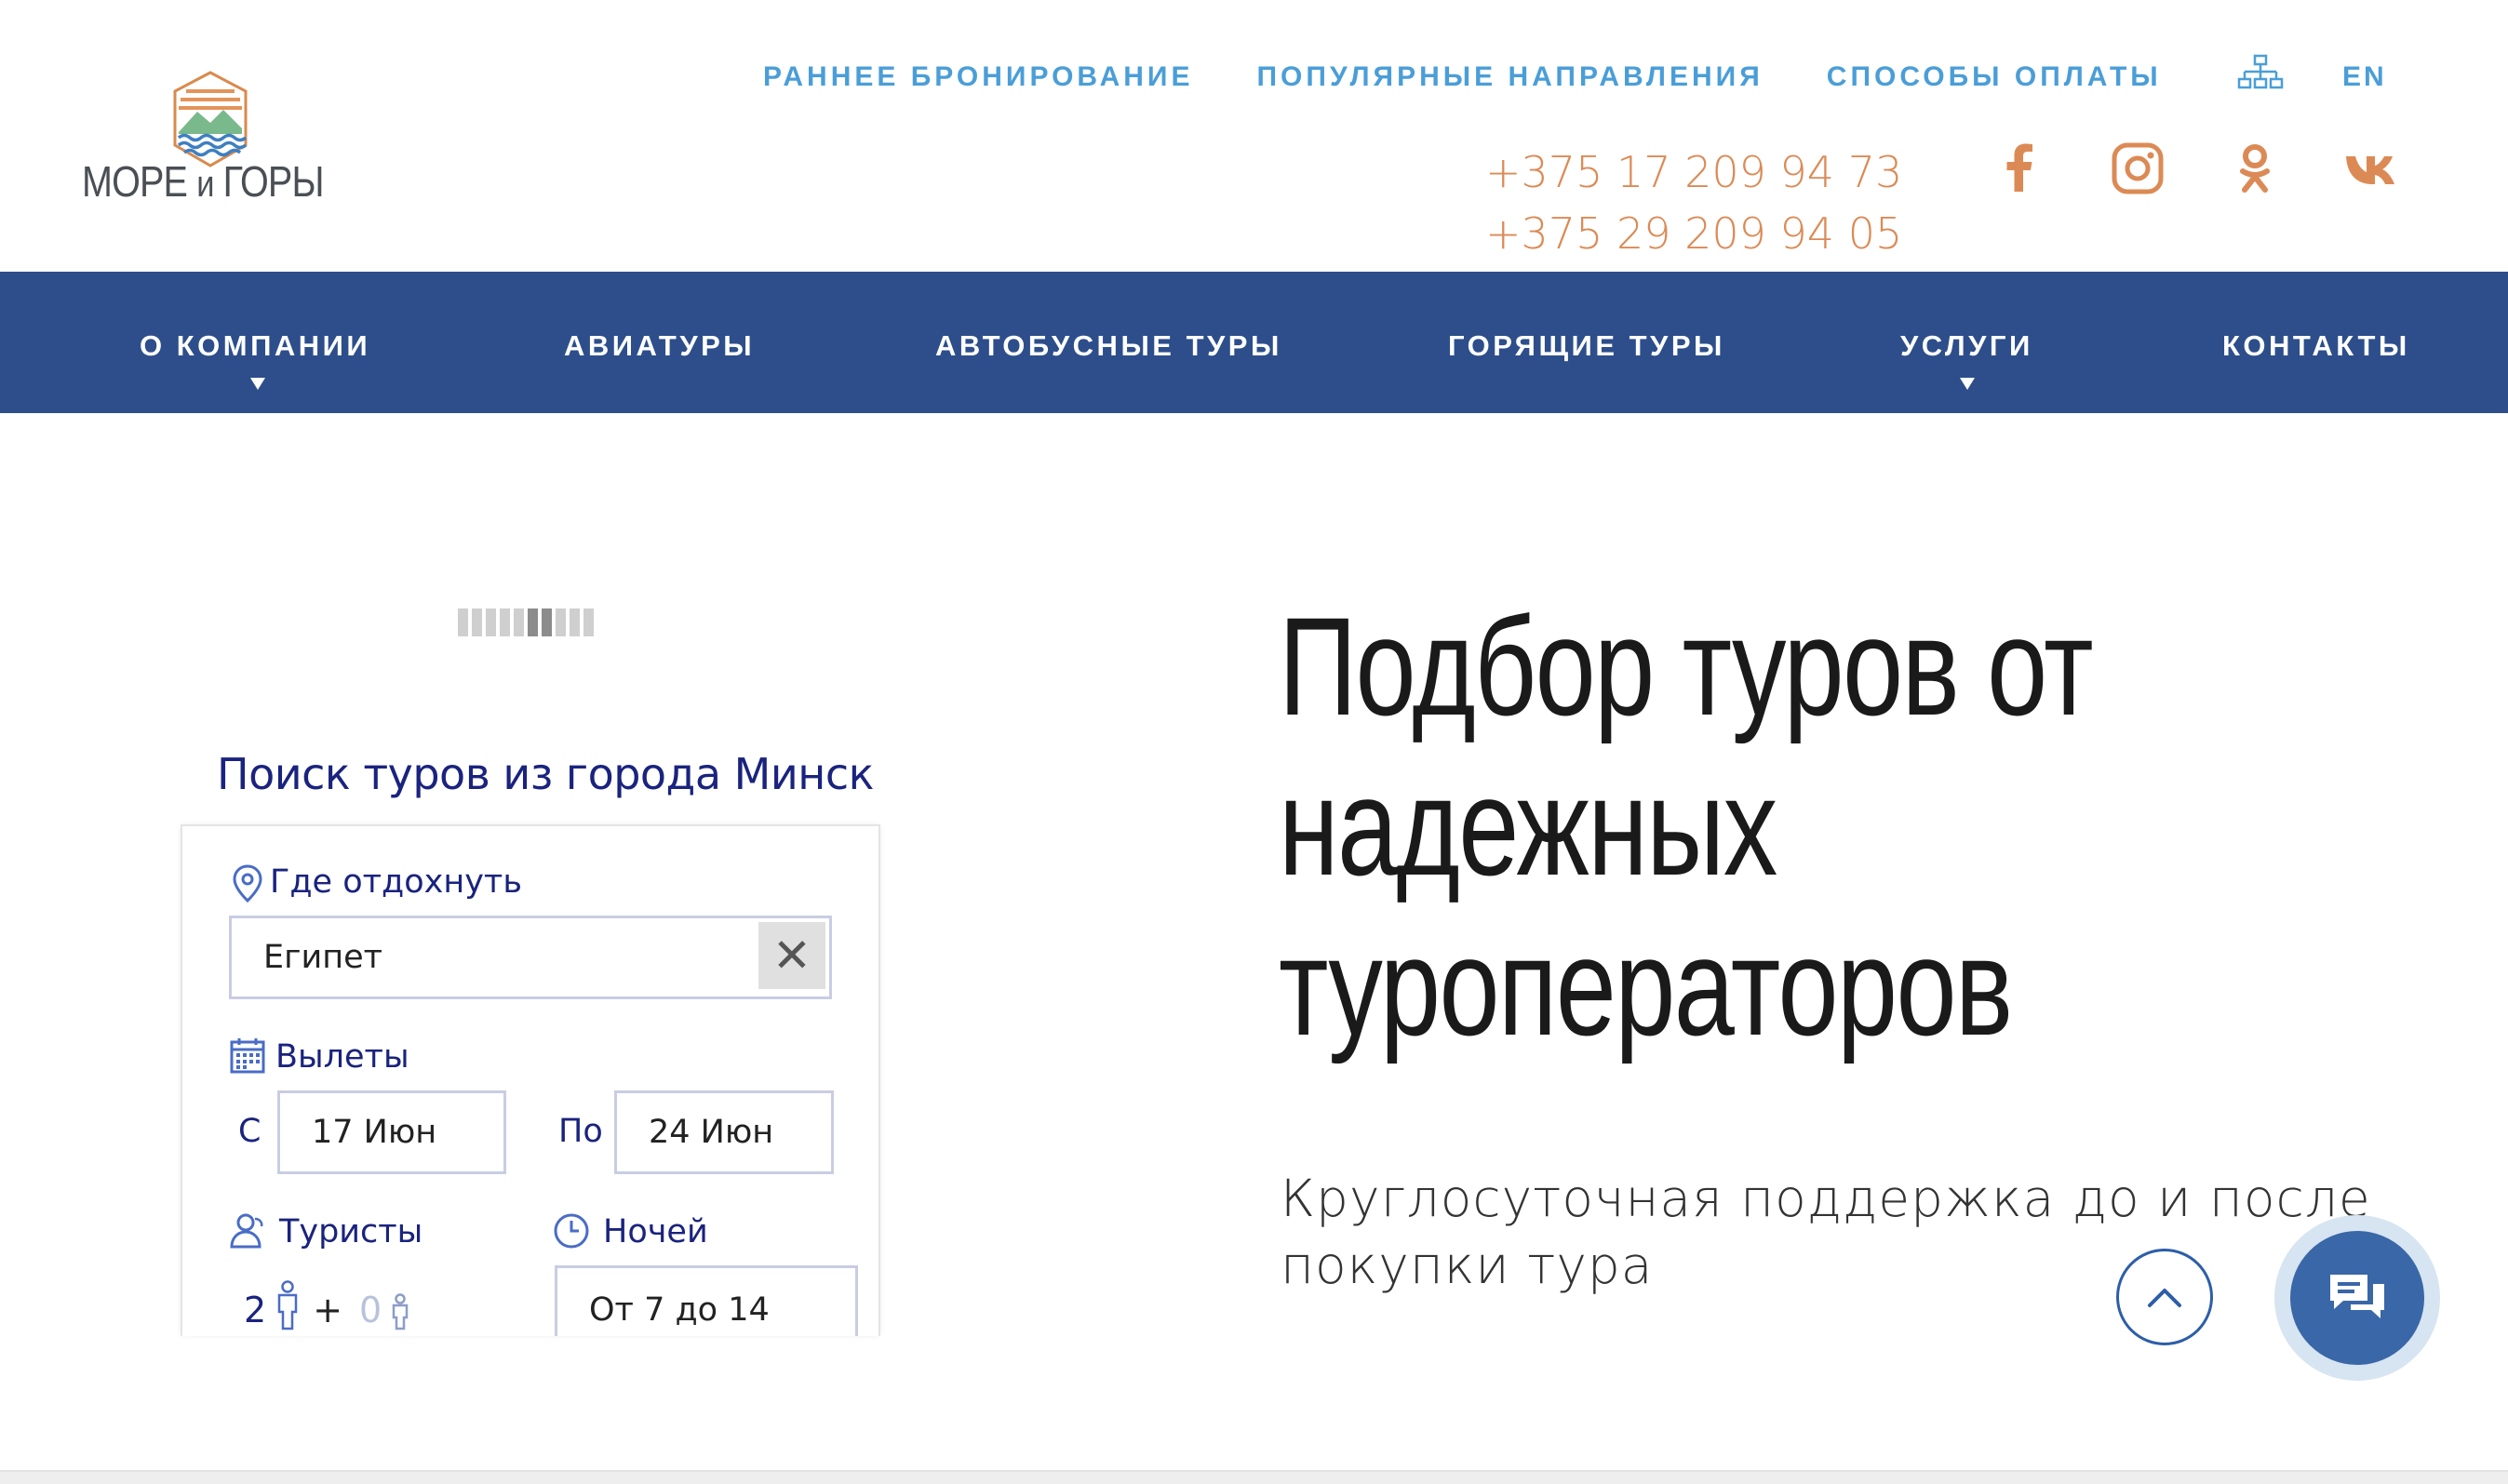  What do you see at coordinates (1254, 1477) in the screenshot?
I see `page-bottom-divider` at bounding box center [1254, 1477].